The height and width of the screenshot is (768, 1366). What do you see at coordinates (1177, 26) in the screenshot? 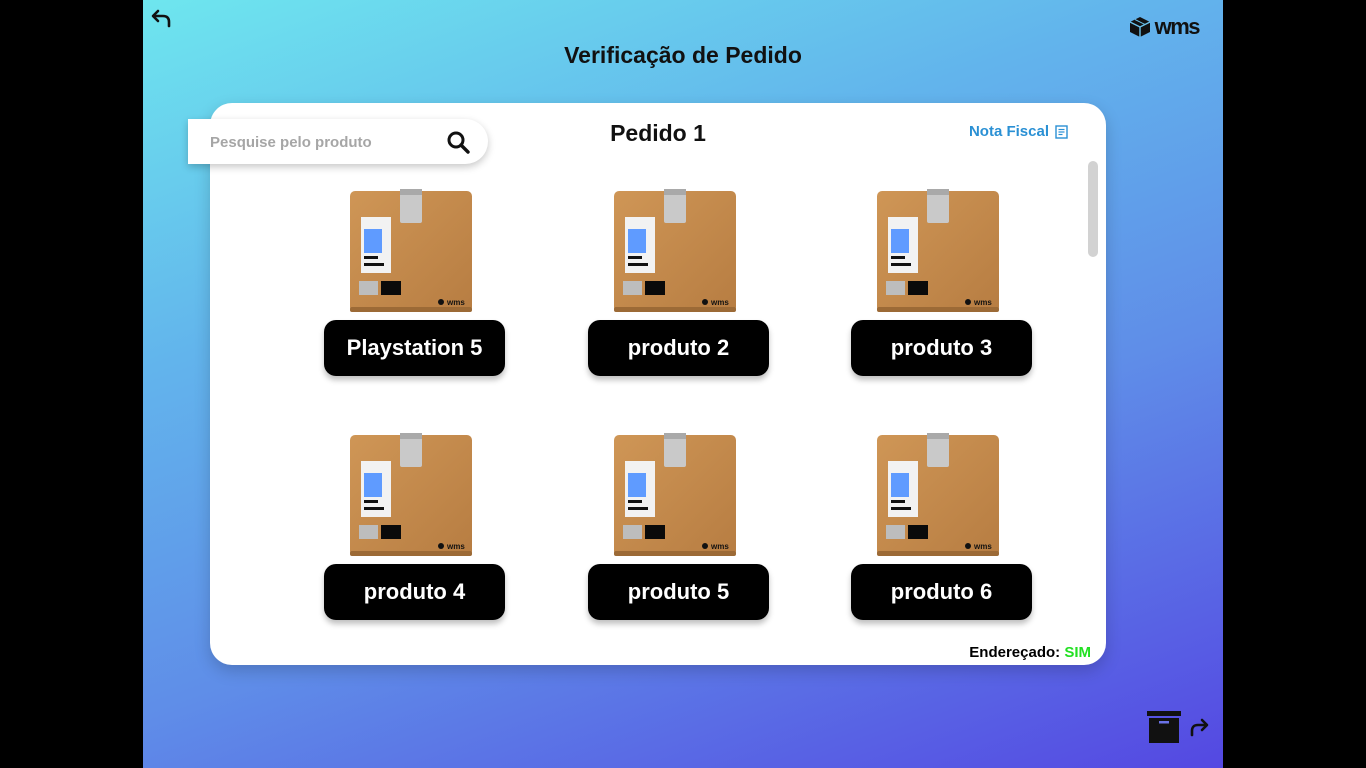
I see `logo-text: wms` at bounding box center [1177, 26].